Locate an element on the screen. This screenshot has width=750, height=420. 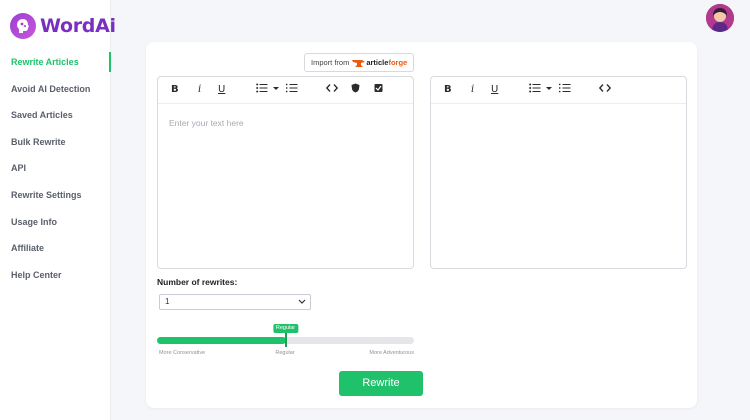
rewrite-button: Rewrite is located at coordinates (381, 383).